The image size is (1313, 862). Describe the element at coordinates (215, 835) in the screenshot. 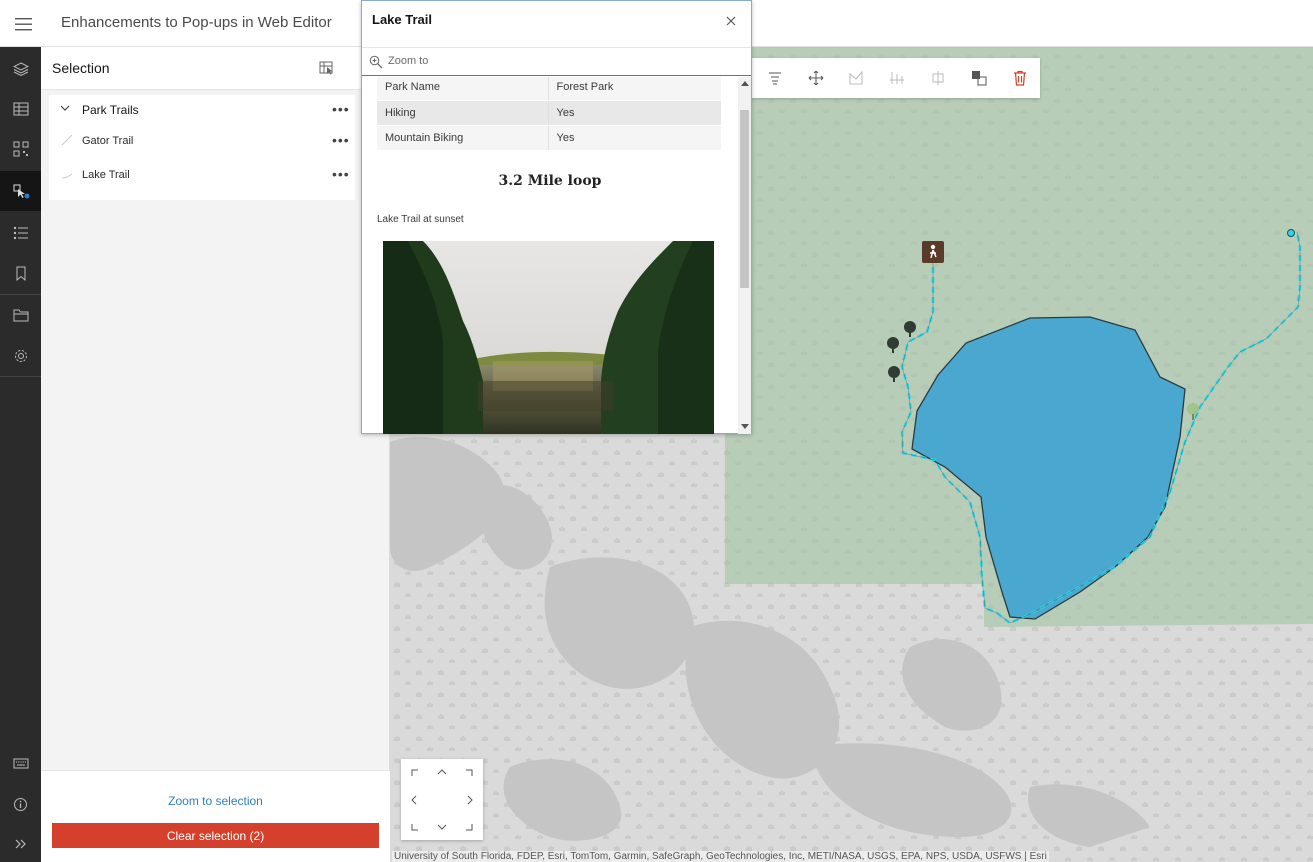

I see `clear-selection-button: Clear selection (2)` at that location.